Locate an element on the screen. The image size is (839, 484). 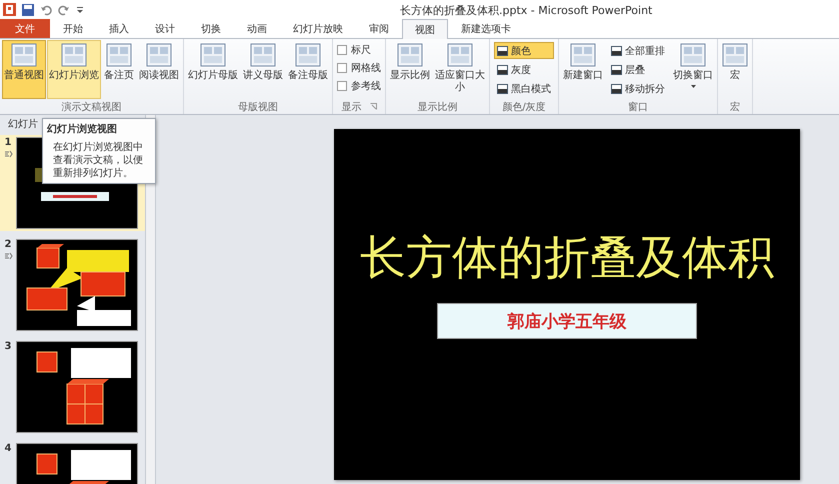
group-label: 显示比例 is located at coordinates (438, 107).